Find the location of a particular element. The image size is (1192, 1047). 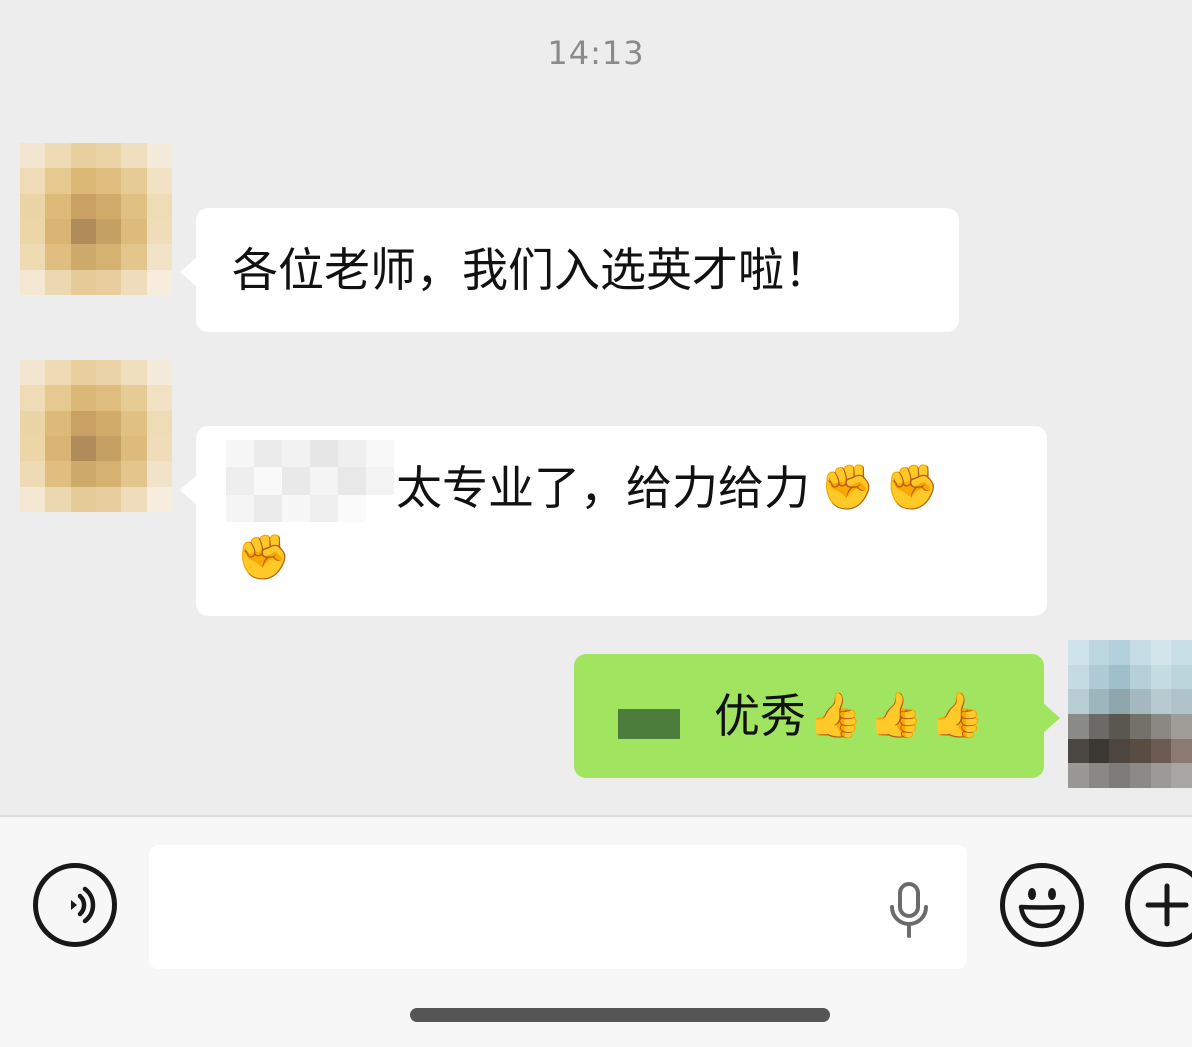

message-text: 太专业了，给力给力 is located at coordinates (603, 488).